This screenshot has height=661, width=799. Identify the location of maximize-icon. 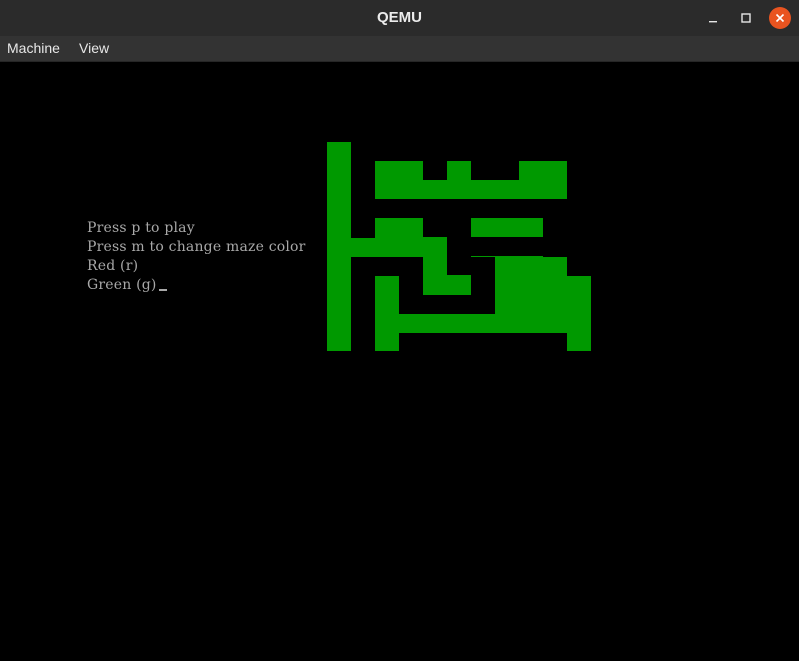
(746, 18).